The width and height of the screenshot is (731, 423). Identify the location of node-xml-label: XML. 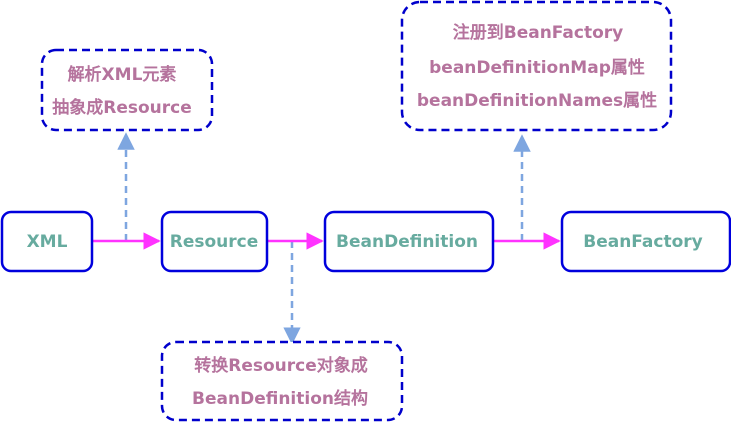
(47, 242).